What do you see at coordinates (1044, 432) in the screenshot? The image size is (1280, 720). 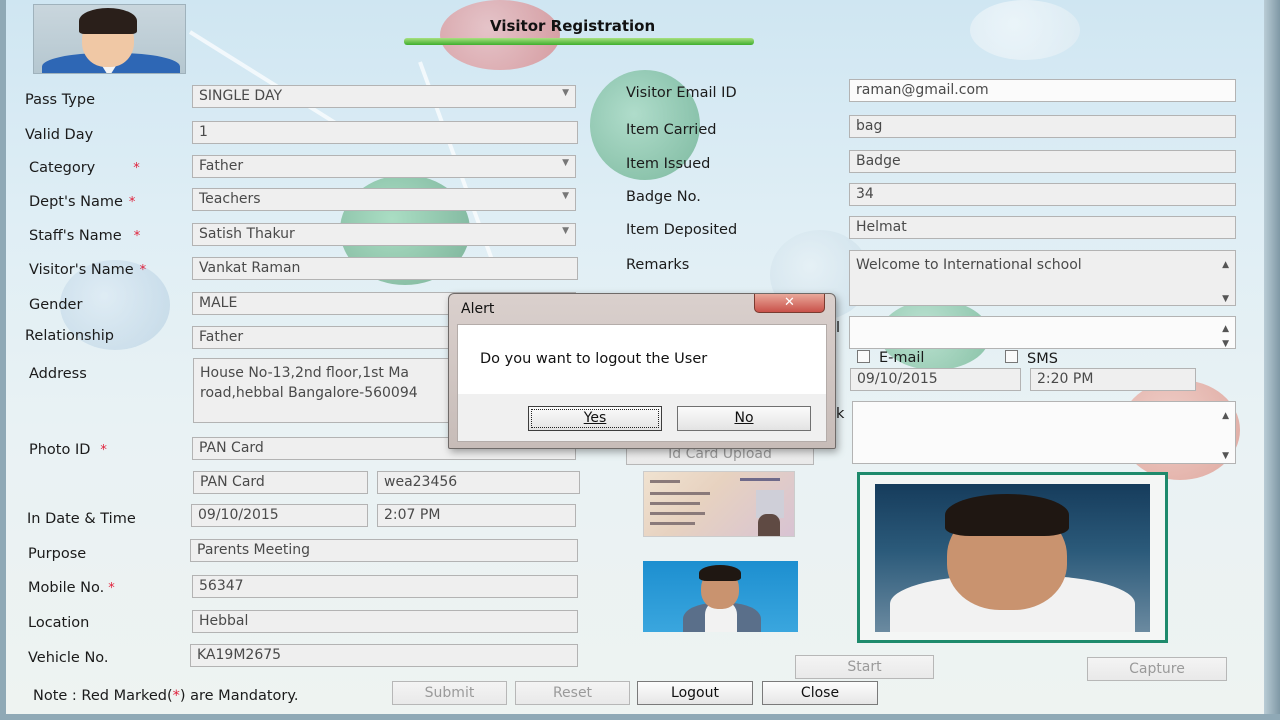 I see `message-textarea: ▲ ▼` at bounding box center [1044, 432].